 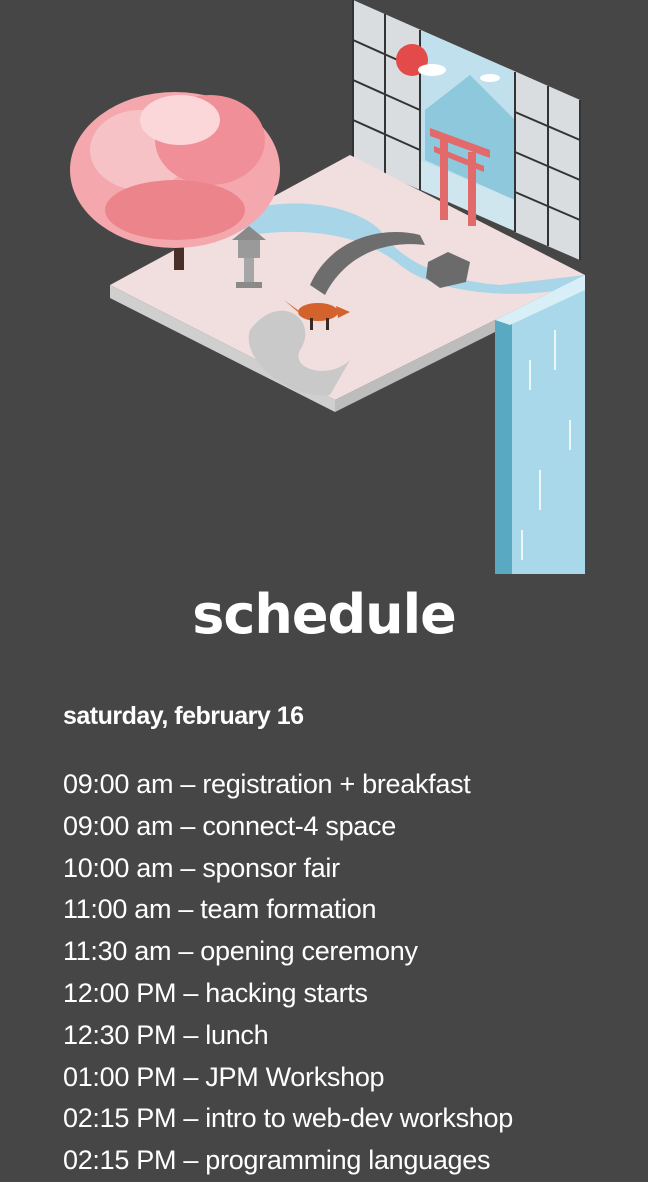 I want to click on schedule-item: 10:00 am – sponsor fair, so click(x=201, y=867).